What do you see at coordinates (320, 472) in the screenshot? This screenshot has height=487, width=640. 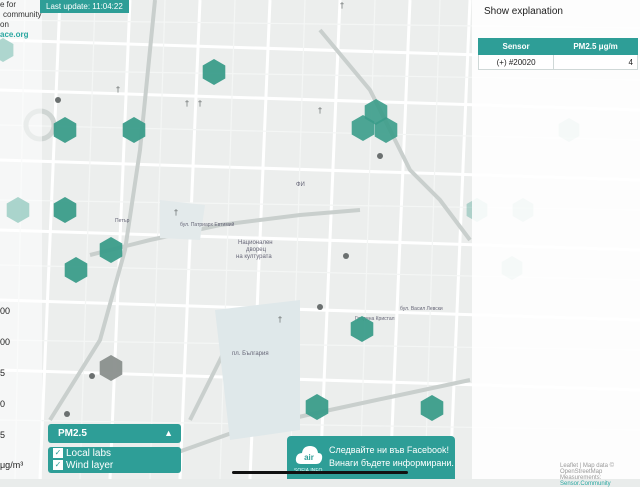 I see `home-indicator` at bounding box center [320, 472].